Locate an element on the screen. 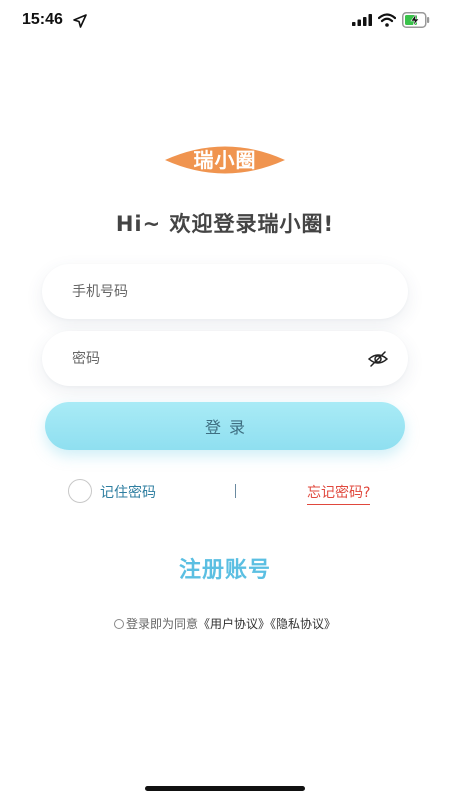  app-logo: 瑞小圈 is located at coordinates (225, 160).